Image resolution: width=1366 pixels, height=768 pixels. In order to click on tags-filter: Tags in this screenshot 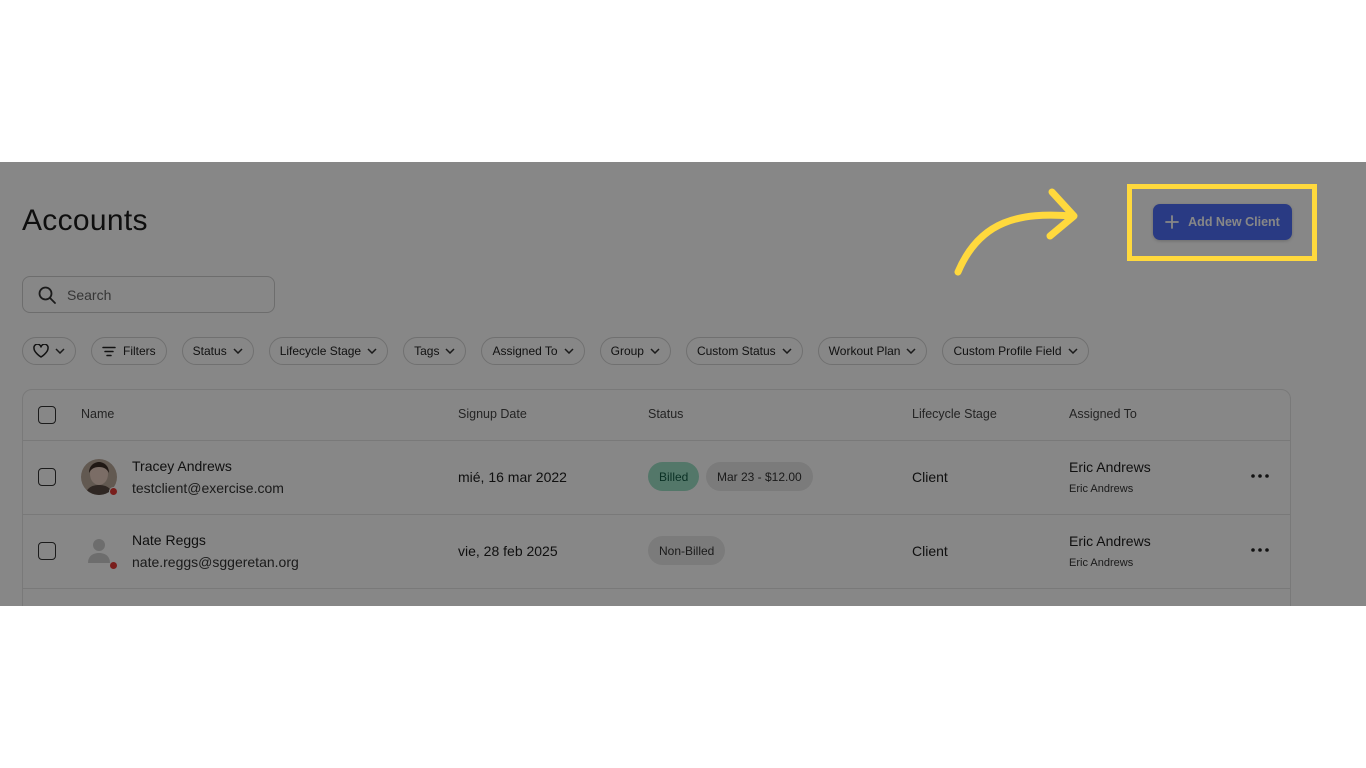, I will do `click(435, 351)`.